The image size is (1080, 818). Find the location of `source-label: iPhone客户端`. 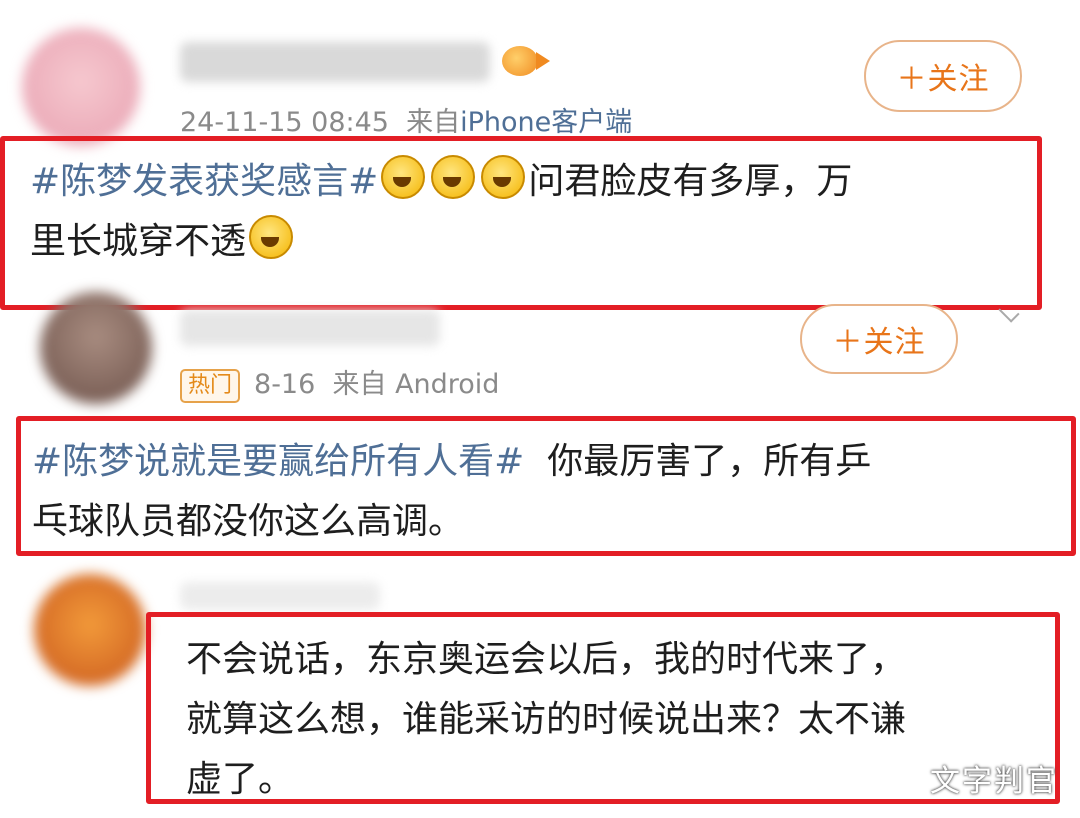

source-label: iPhone客户端 is located at coordinates (546, 122).